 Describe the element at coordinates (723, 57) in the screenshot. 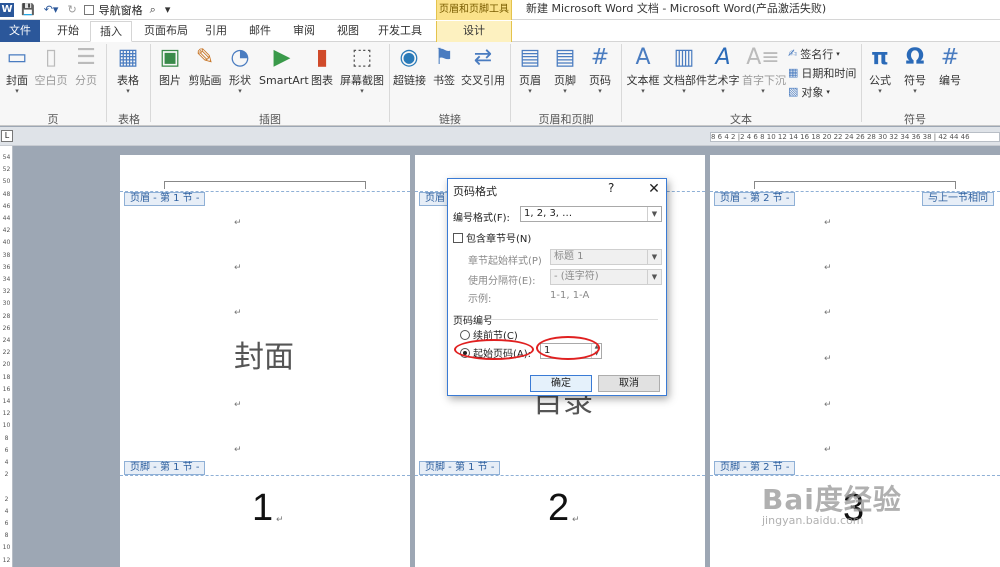

I see `wordart-icon: A` at that location.